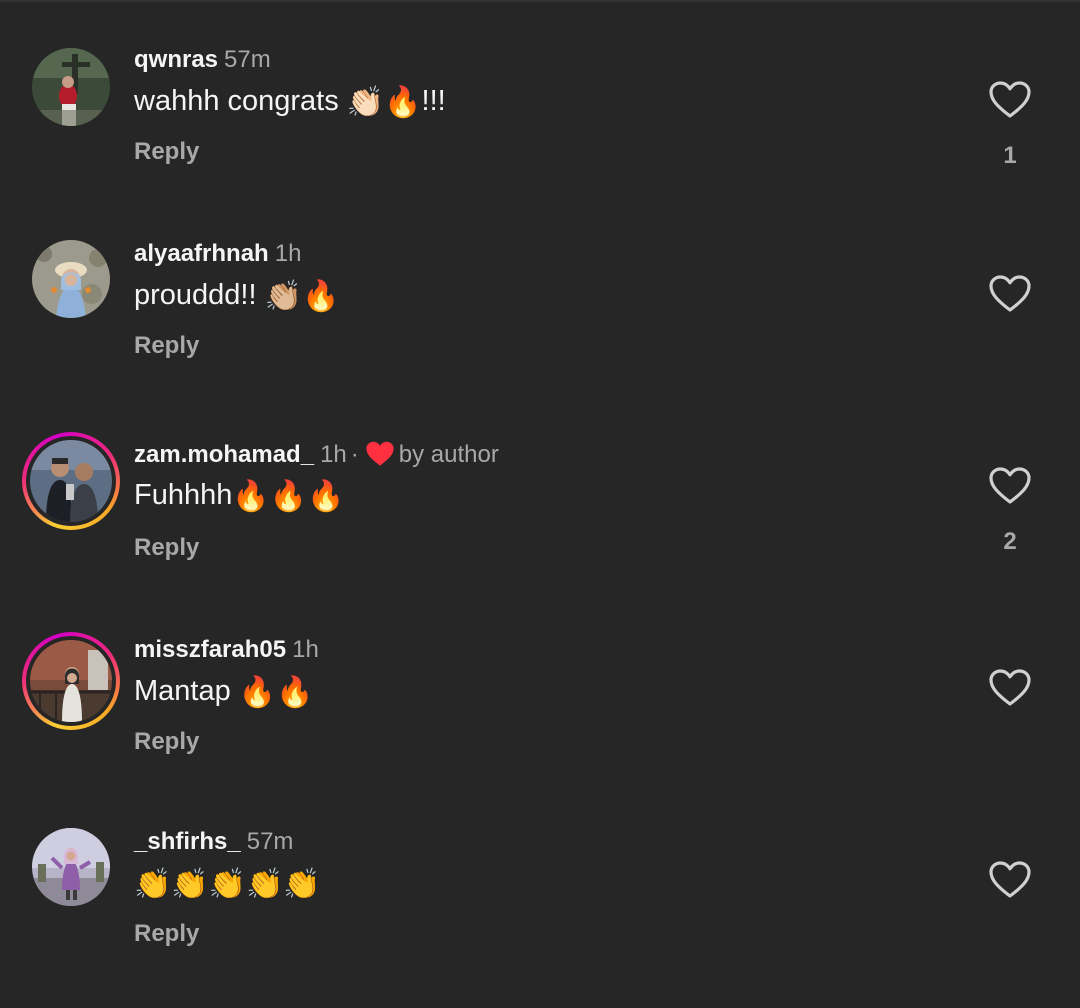 This screenshot has width=1080, height=1008. What do you see at coordinates (302, 296) in the screenshot?
I see `clap-fire-emoji: 👏🏼🔥` at bounding box center [302, 296].